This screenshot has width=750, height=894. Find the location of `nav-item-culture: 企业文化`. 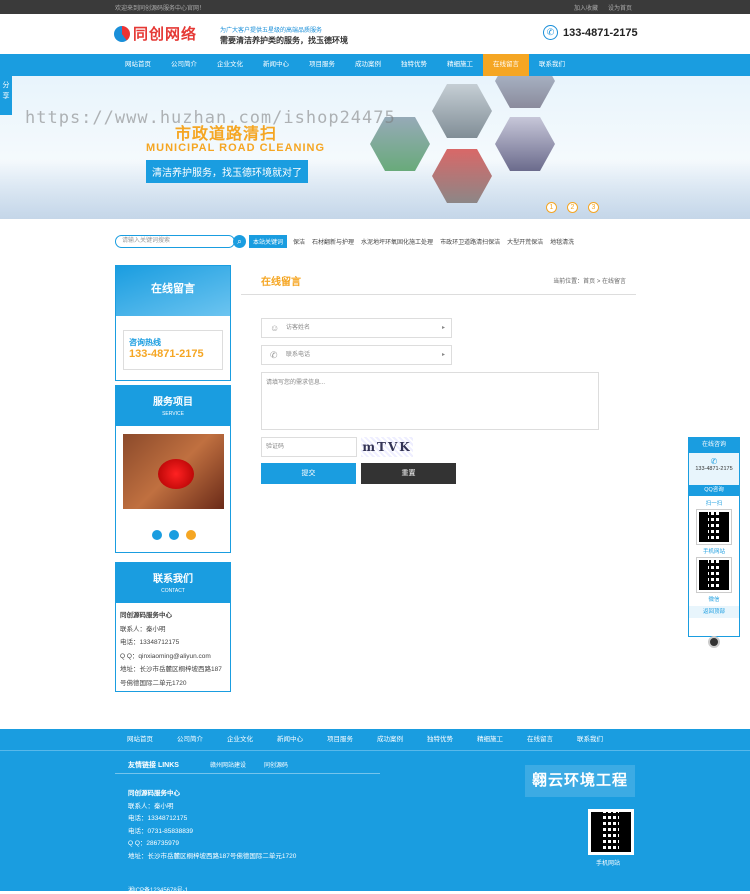

nav-item-culture: 企业文化 is located at coordinates (230, 65).